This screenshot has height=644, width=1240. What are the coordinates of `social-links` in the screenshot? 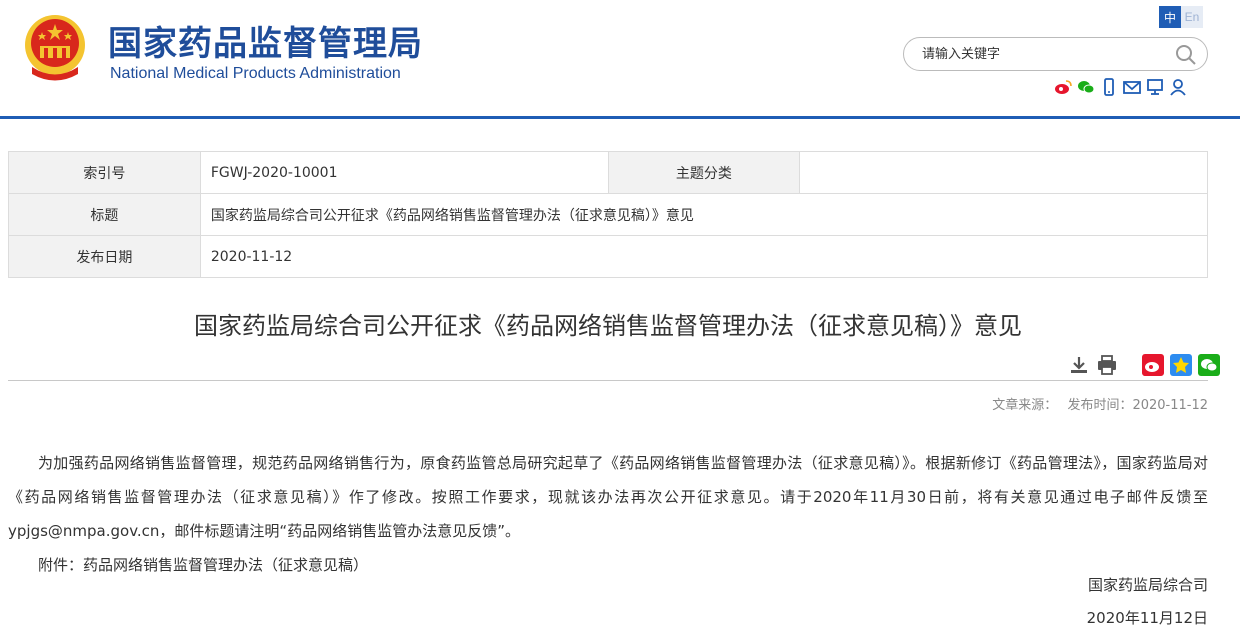 It's located at (1120, 87).